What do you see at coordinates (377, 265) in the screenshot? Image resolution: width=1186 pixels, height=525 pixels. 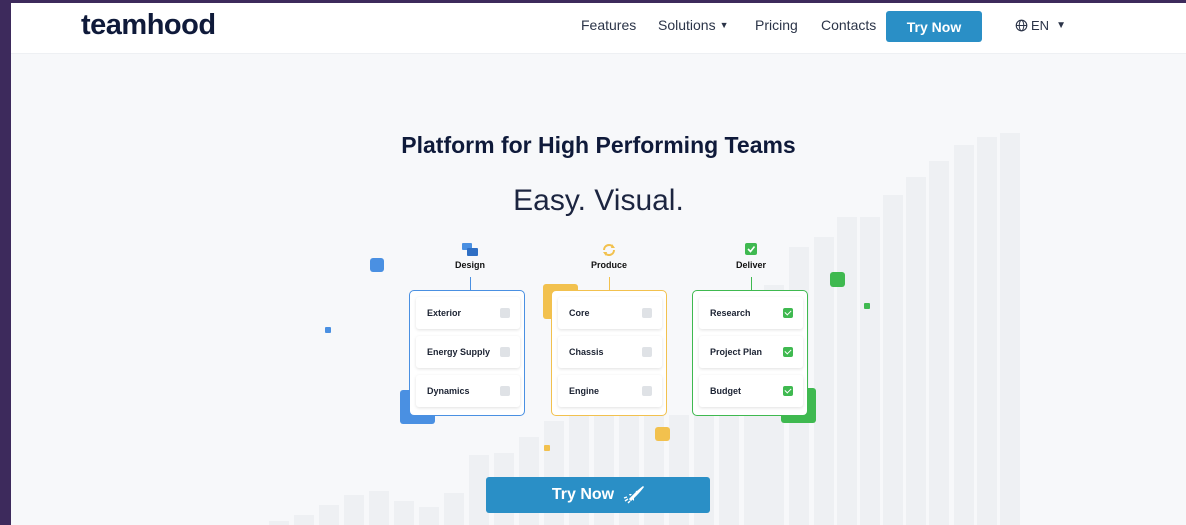 I see `decor-square-blue` at bounding box center [377, 265].